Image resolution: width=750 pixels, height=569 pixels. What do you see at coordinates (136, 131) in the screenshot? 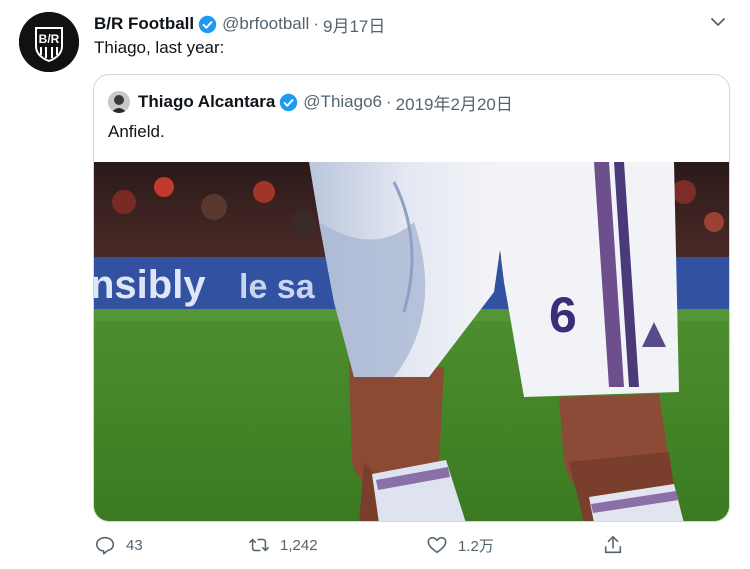
I see `quoted-tweet-text: Anfield.` at bounding box center [136, 131].